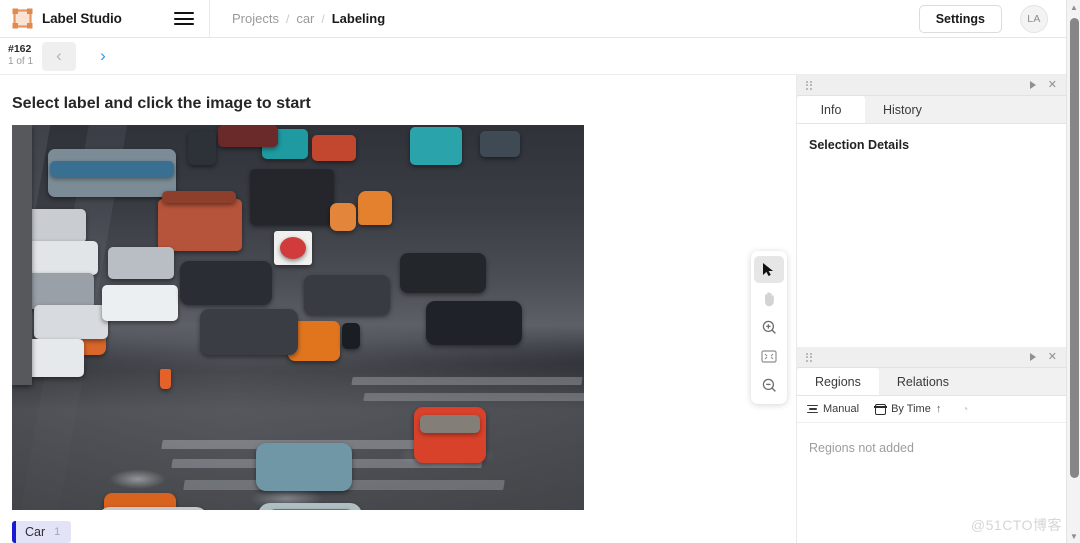 The width and height of the screenshot is (1080, 543). Describe the element at coordinates (769, 356) in the screenshot. I see `fit-screen-icon` at that location.